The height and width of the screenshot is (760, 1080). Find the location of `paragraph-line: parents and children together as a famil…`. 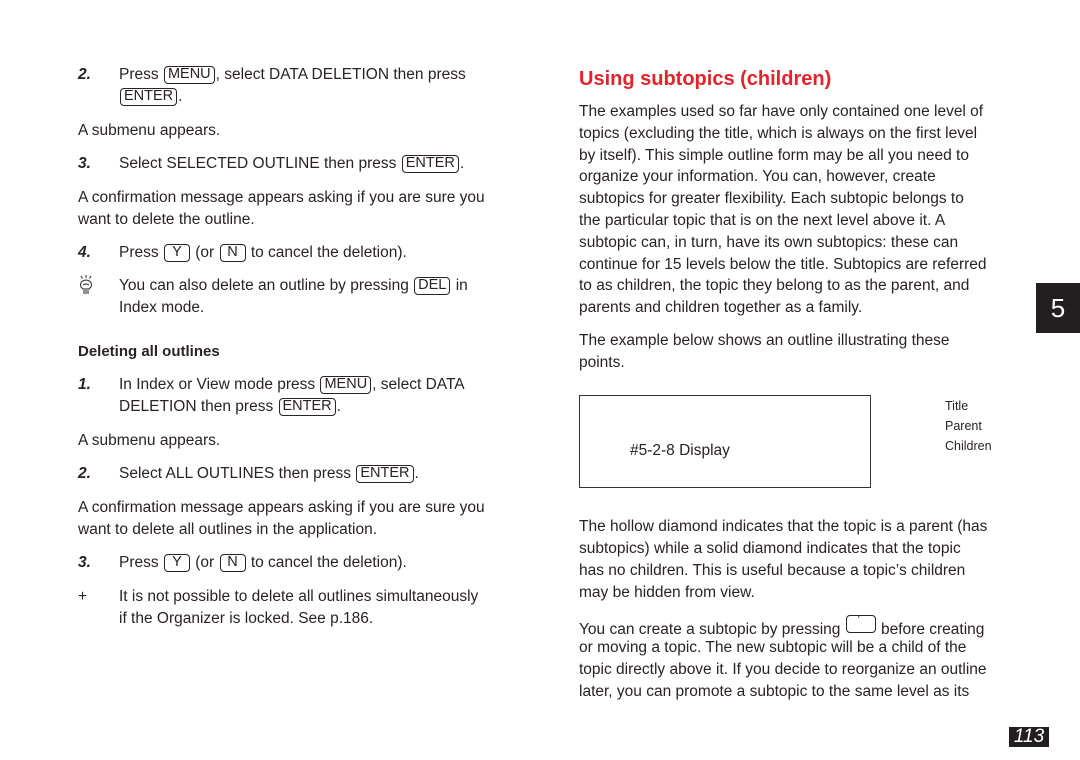

paragraph-line: parents and children together as a famil… is located at coordinates (721, 308).